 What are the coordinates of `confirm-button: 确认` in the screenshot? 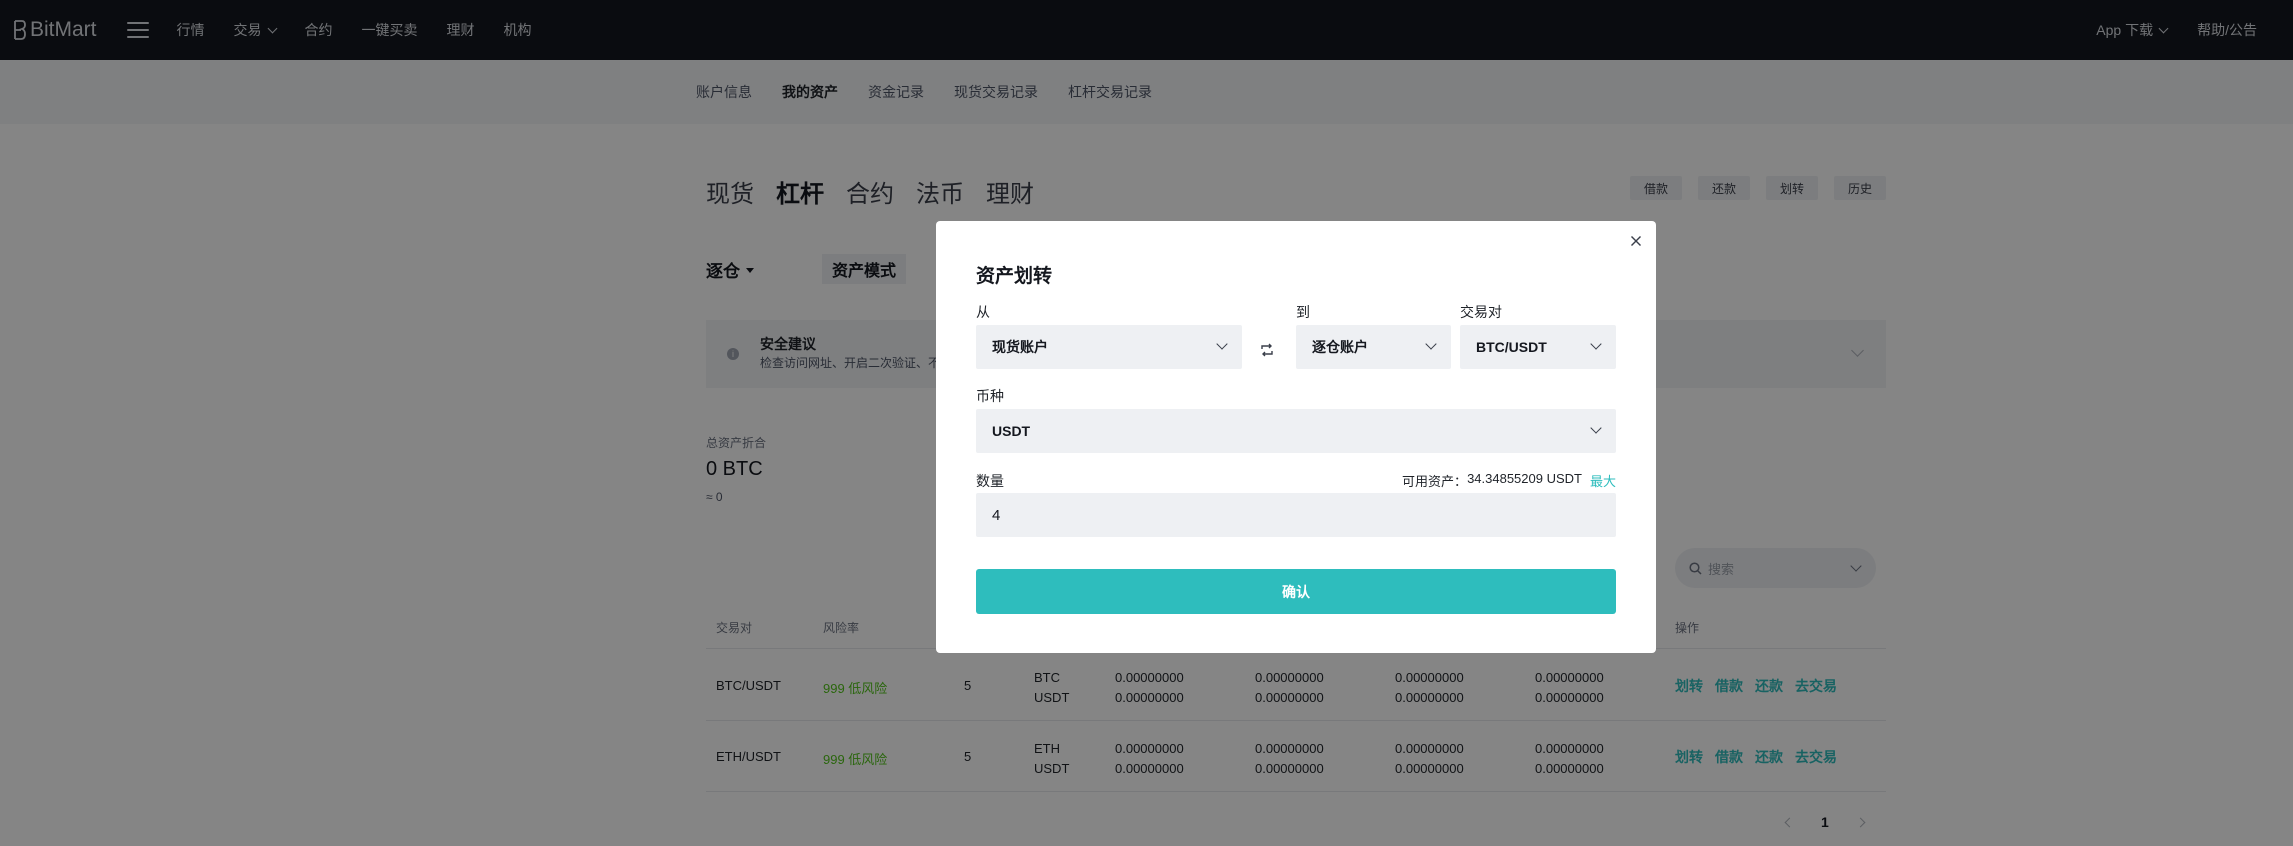 It's located at (1296, 591).